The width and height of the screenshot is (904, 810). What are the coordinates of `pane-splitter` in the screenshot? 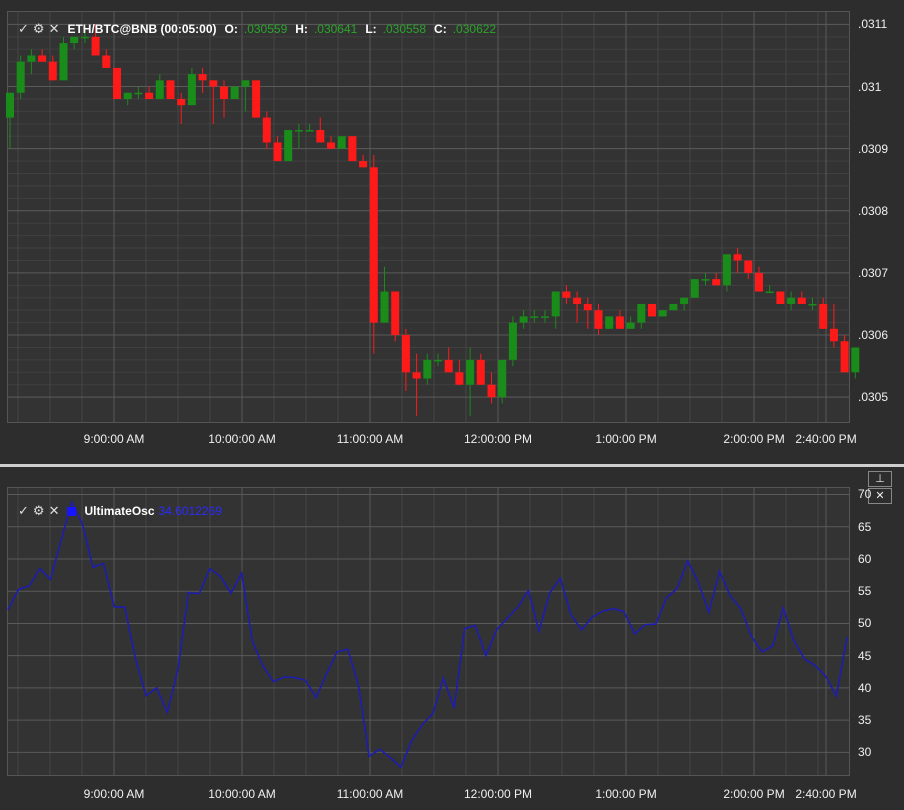 It's located at (452, 465).